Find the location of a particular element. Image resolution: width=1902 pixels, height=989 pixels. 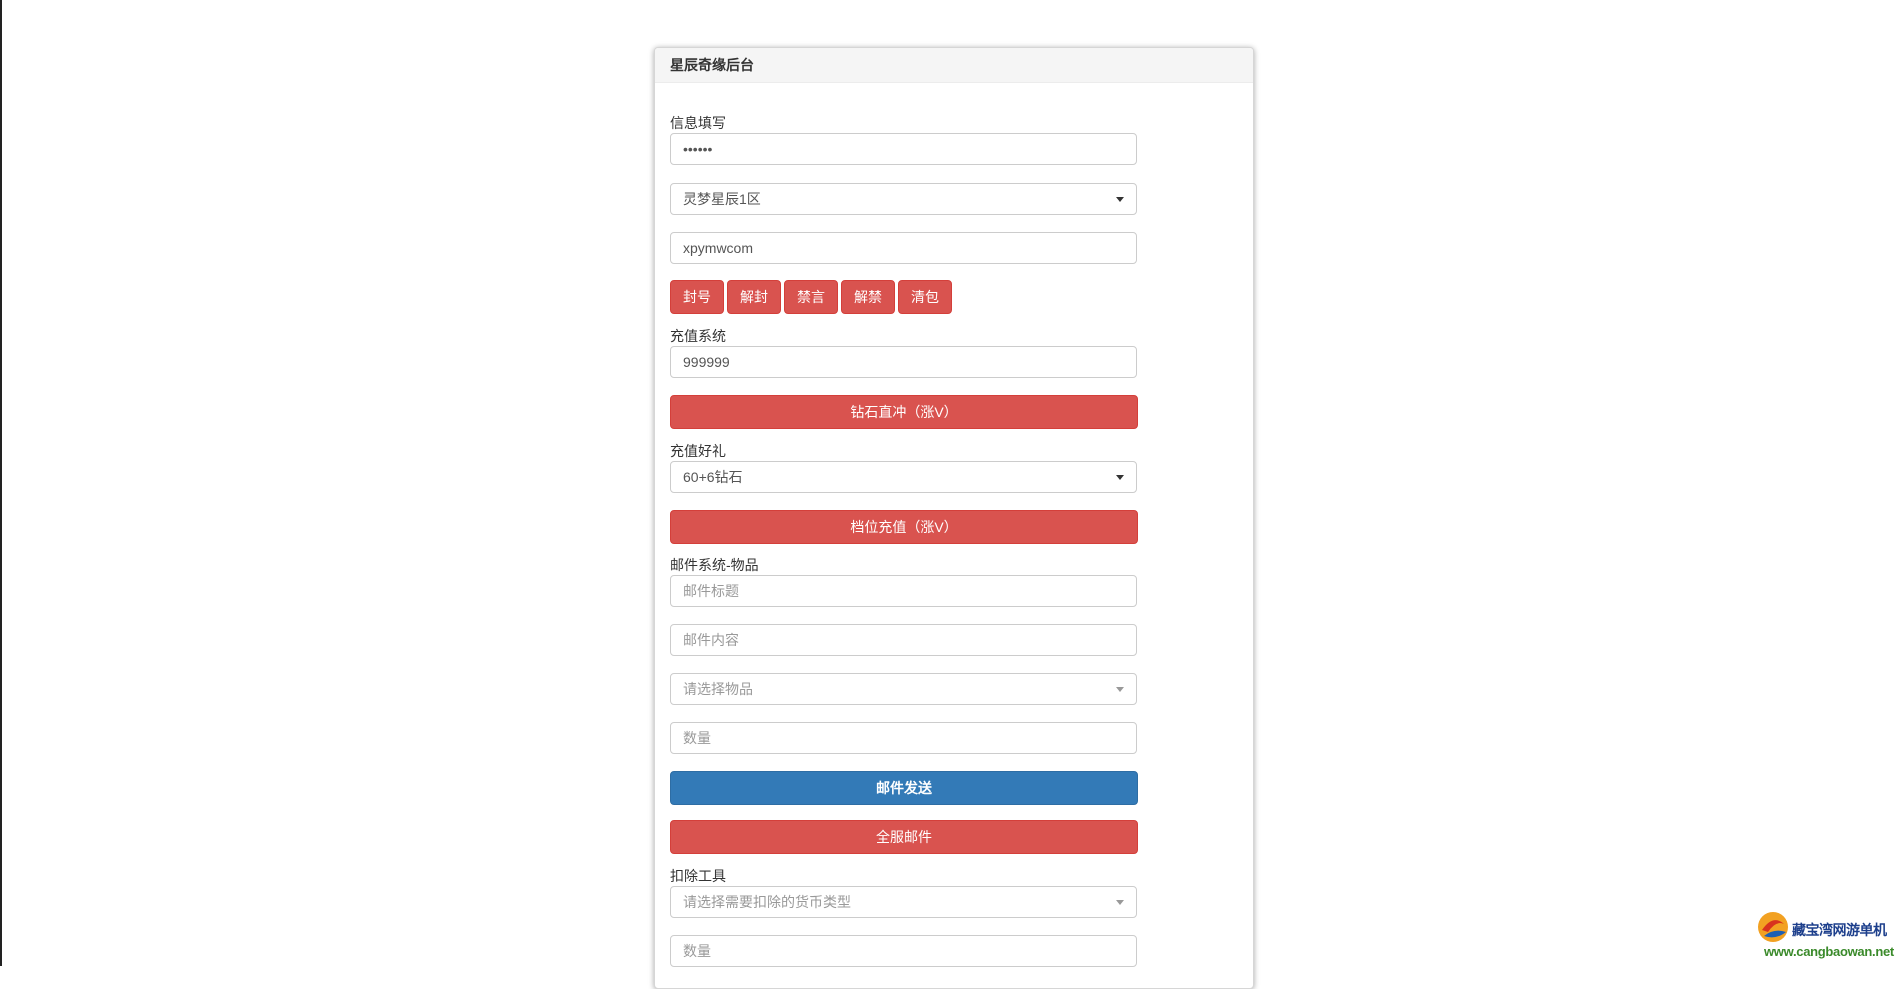

unban-button: 解封 is located at coordinates (754, 297).